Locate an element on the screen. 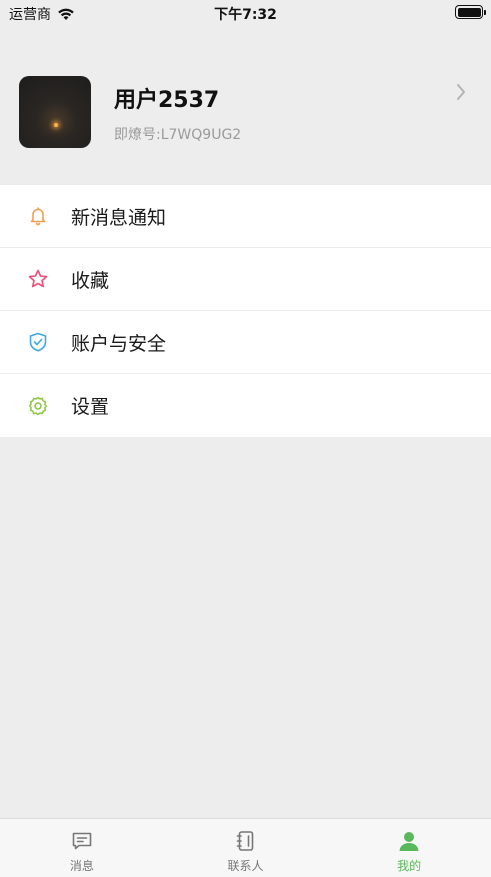 The image size is (491, 877). menu-label: 设置 is located at coordinates (90, 407).